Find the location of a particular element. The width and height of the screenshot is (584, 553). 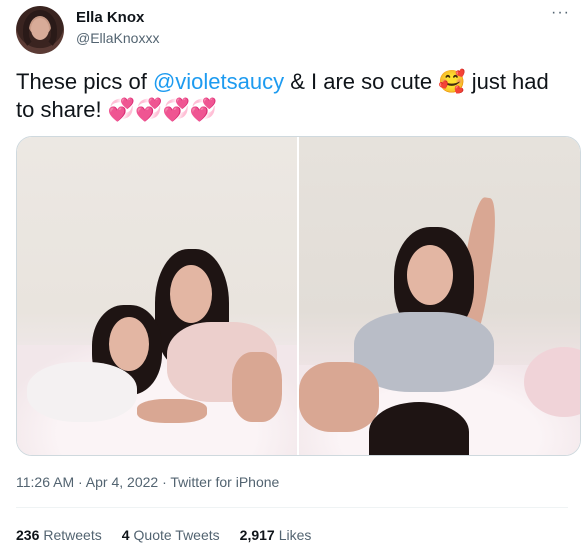

face-top-person is located at coordinates (430, 275).